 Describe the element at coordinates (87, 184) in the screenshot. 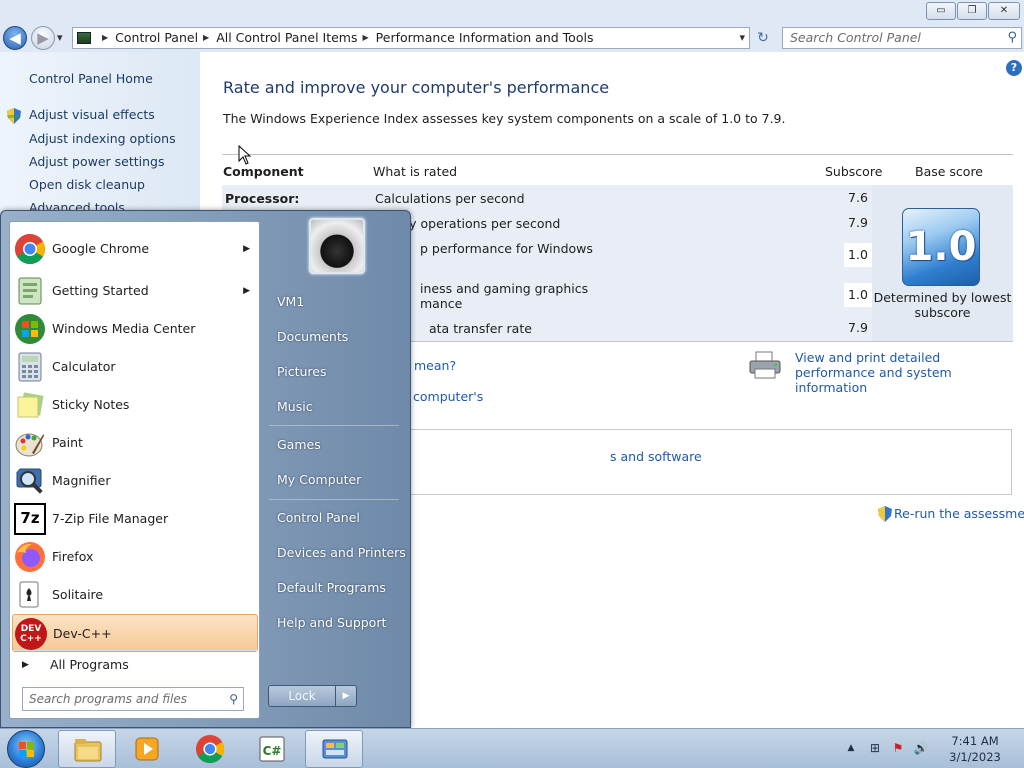

I see `sidebar-open-disk-cleanup: Open disk cleanup` at that location.